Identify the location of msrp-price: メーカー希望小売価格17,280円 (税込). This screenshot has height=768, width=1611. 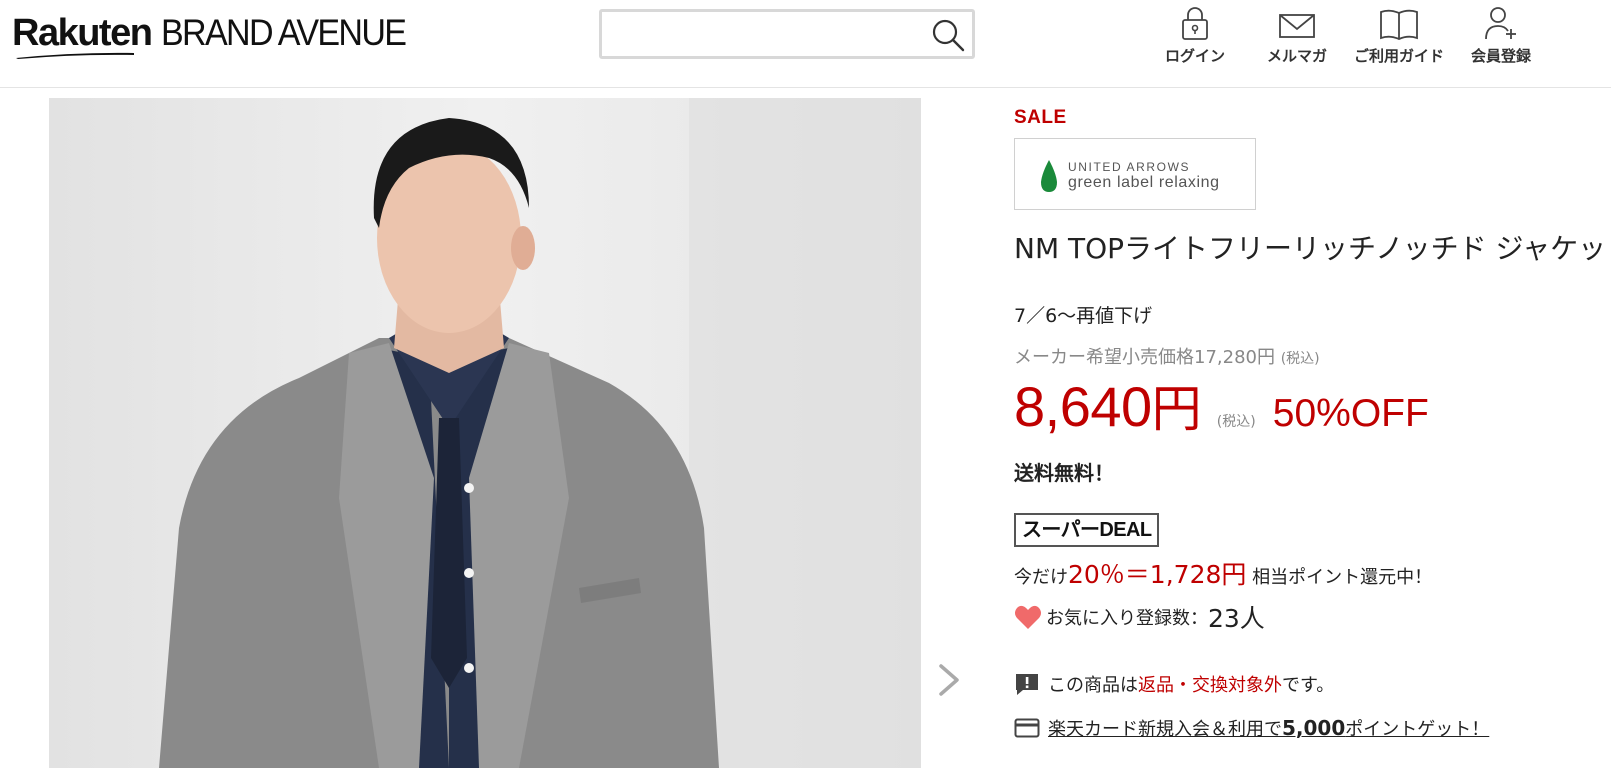
(1167, 356).